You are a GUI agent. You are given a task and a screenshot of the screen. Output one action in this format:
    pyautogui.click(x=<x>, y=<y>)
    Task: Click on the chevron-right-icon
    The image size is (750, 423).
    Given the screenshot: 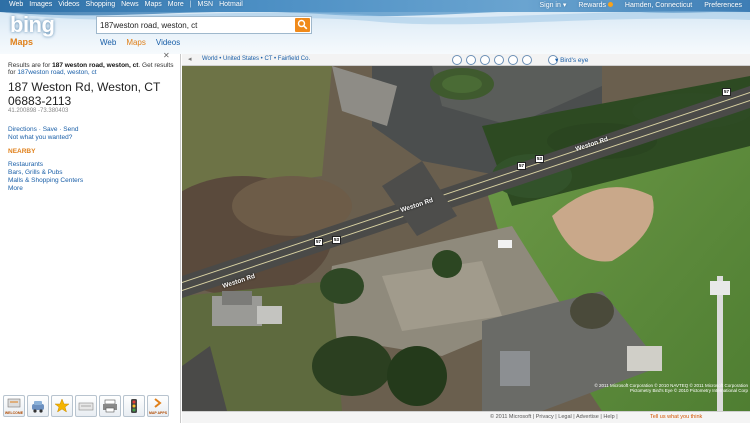 What is the action you would take?
    pyautogui.click(x=158, y=403)
    